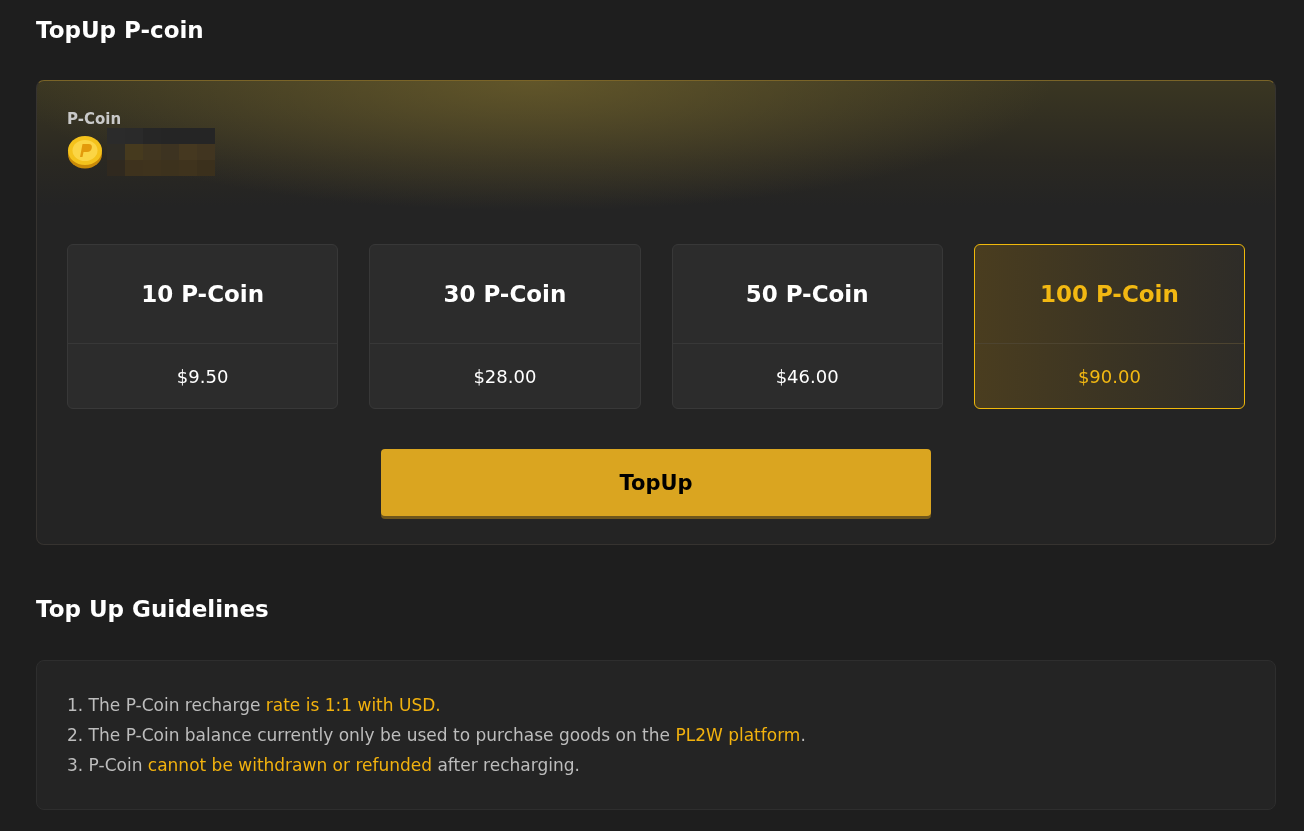 The width and height of the screenshot is (1304, 831). I want to click on page-title: TopUp P-coin, so click(120, 30).